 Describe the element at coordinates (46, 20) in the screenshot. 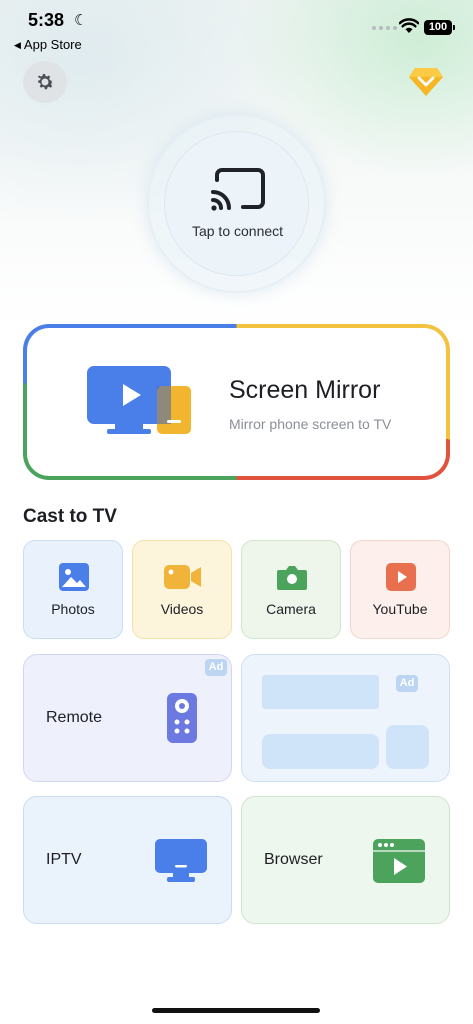

I see `status-time: 5:38` at that location.